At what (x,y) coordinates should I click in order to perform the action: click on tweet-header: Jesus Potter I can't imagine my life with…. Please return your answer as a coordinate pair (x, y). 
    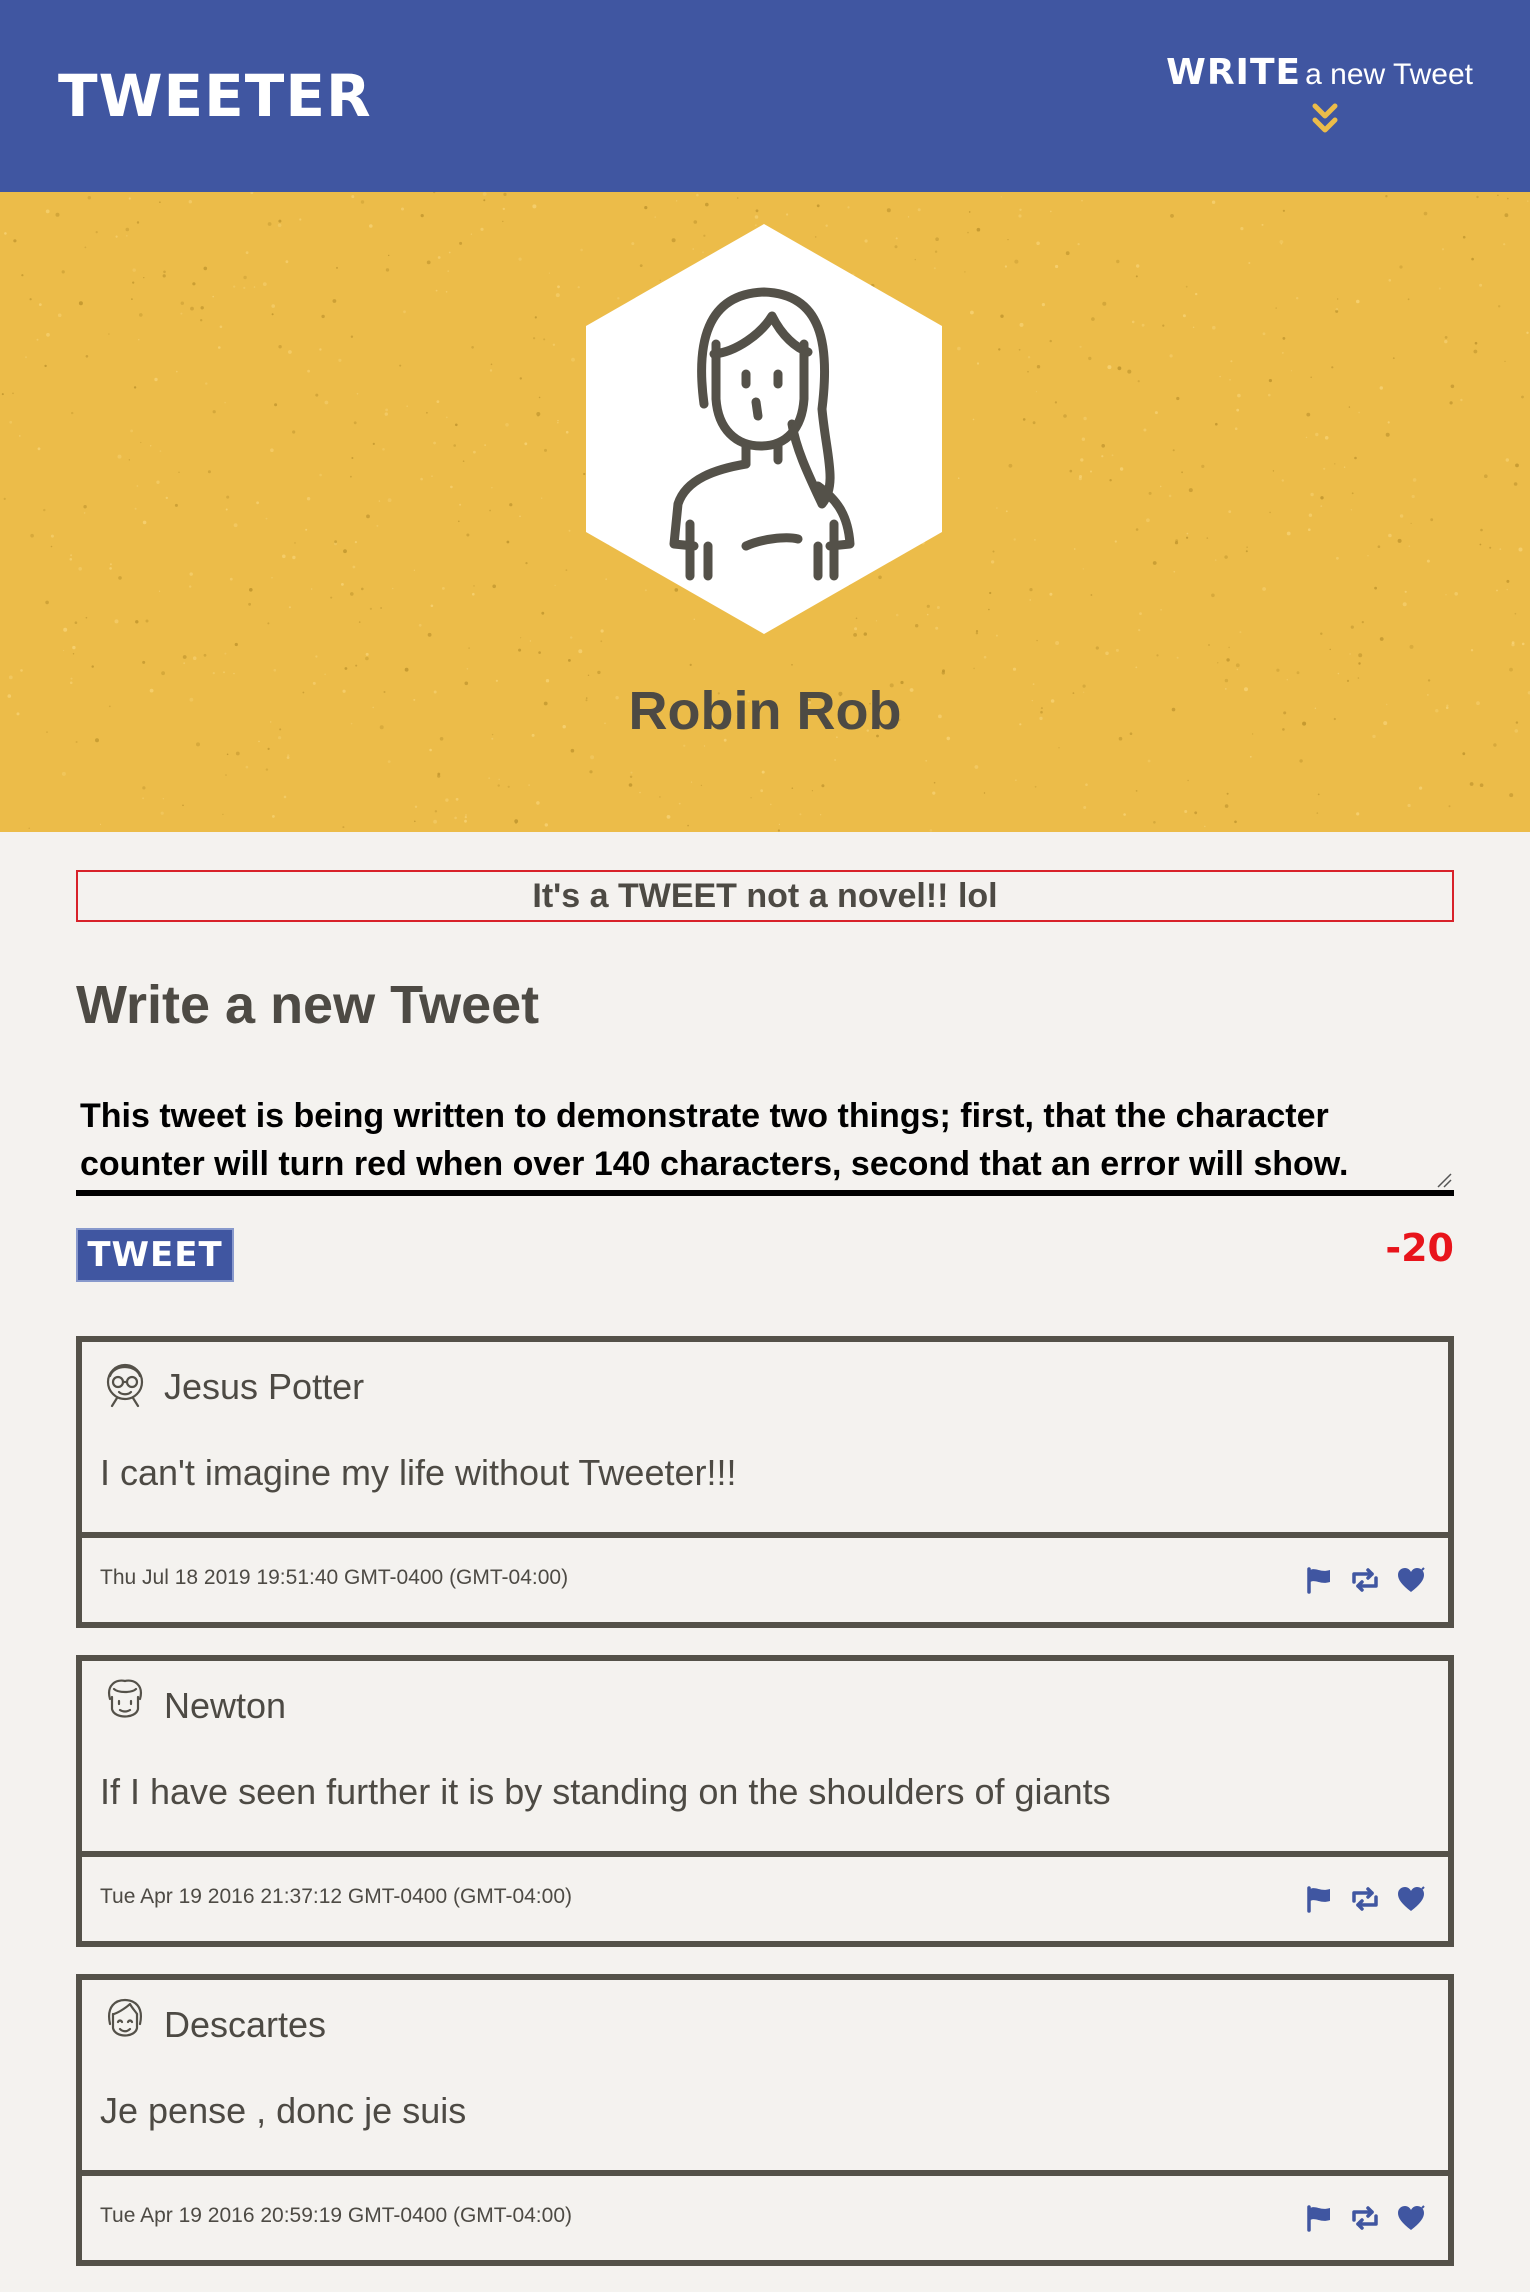
    Looking at the image, I should click on (765, 1440).